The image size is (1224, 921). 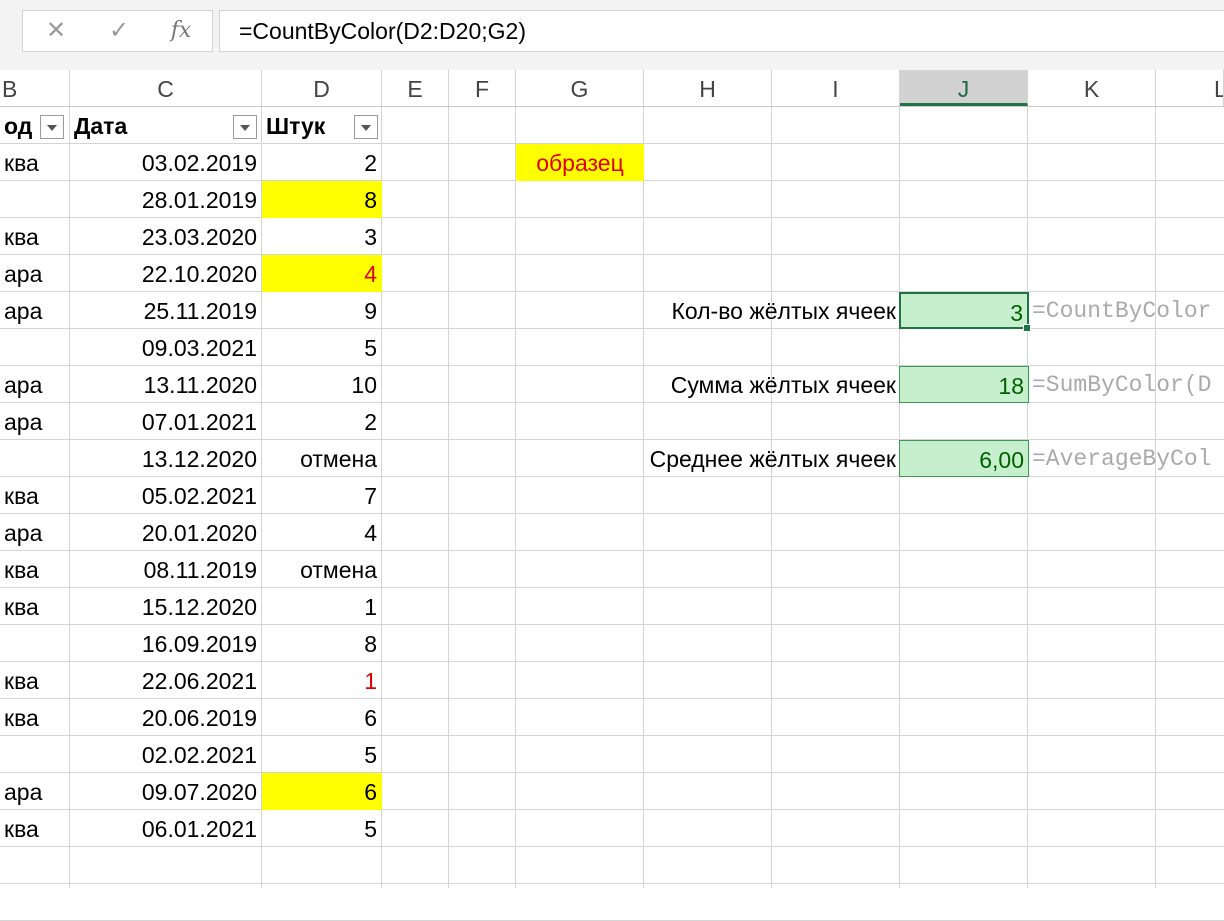 What do you see at coordinates (721, 31) in the screenshot?
I see `formula-input: =CountByColor(D2:D20;G2)` at bounding box center [721, 31].